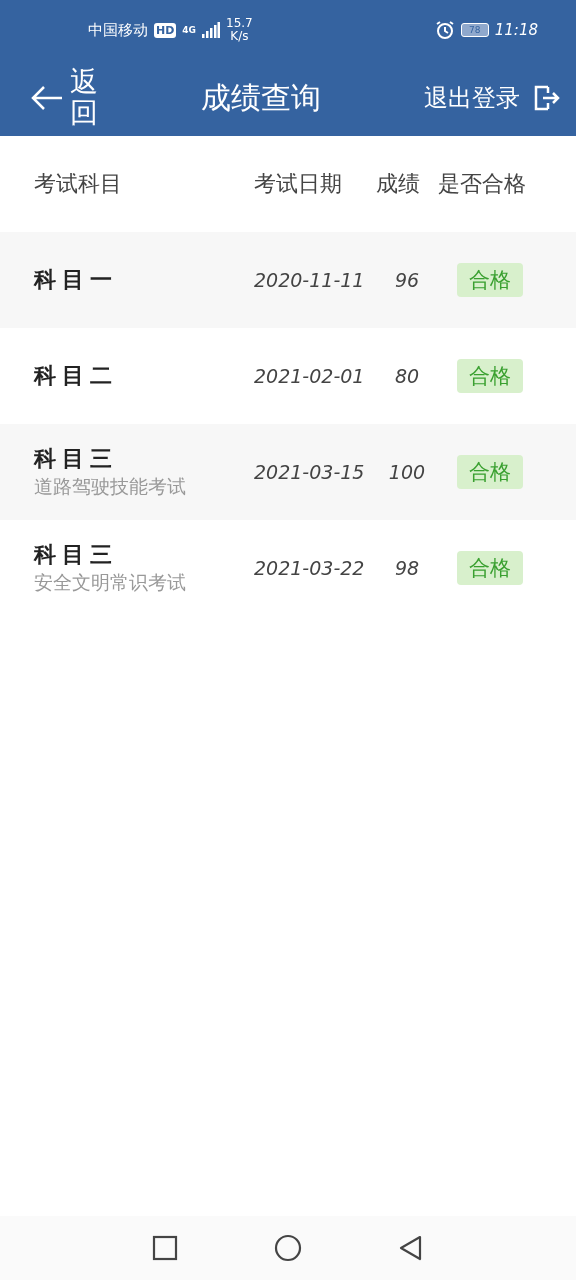 Image resolution: width=576 pixels, height=1280 pixels. What do you see at coordinates (76, 376) in the screenshot?
I see `subject-name: 科目二` at bounding box center [76, 376].